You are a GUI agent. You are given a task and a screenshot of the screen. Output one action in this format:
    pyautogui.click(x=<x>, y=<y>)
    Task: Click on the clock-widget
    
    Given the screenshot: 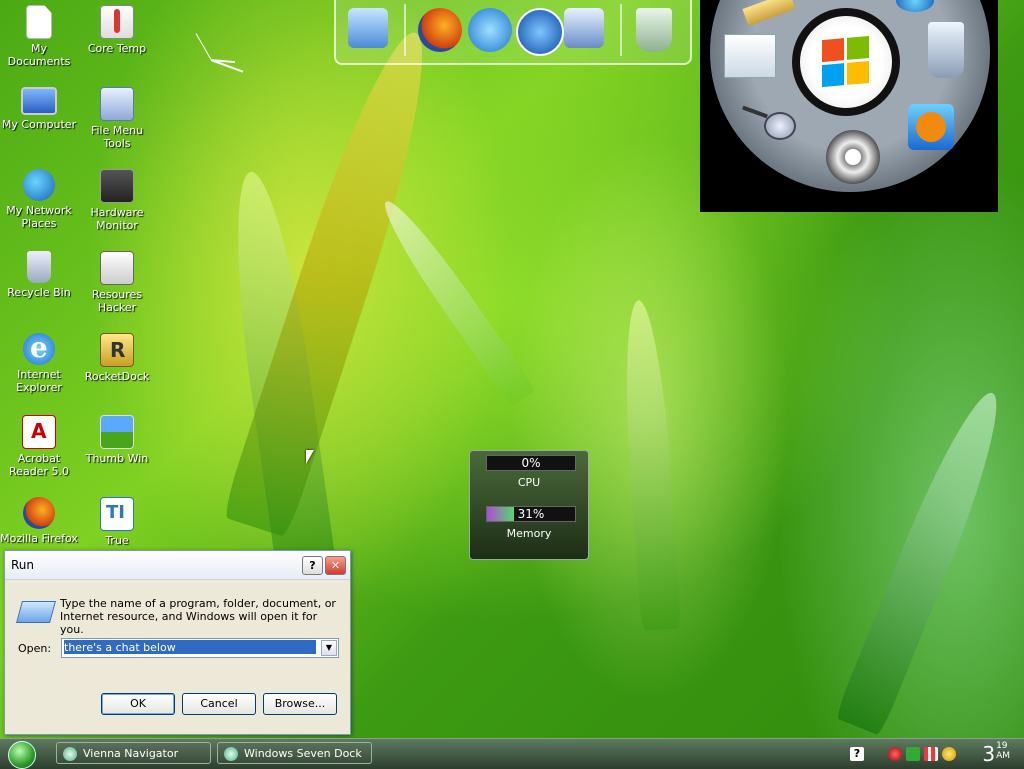 What is the action you would take?
    pyautogui.click(x=225, y=50)
    